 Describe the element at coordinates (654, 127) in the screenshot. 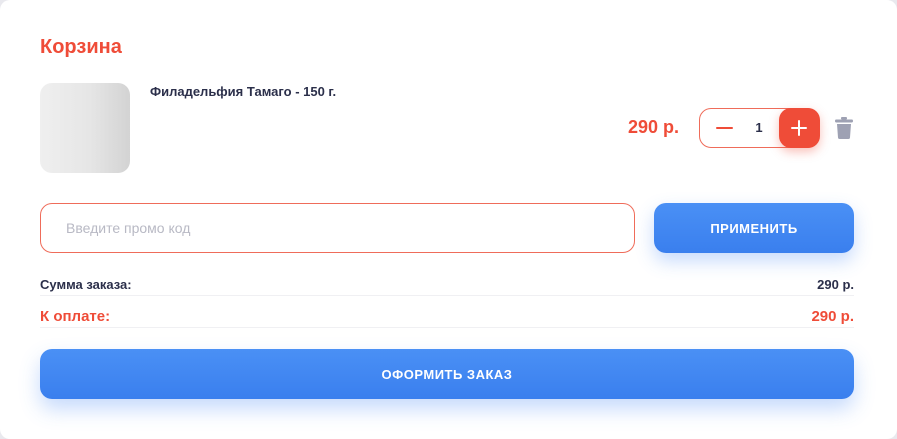

I see `product-price: 290 р.` at that location.